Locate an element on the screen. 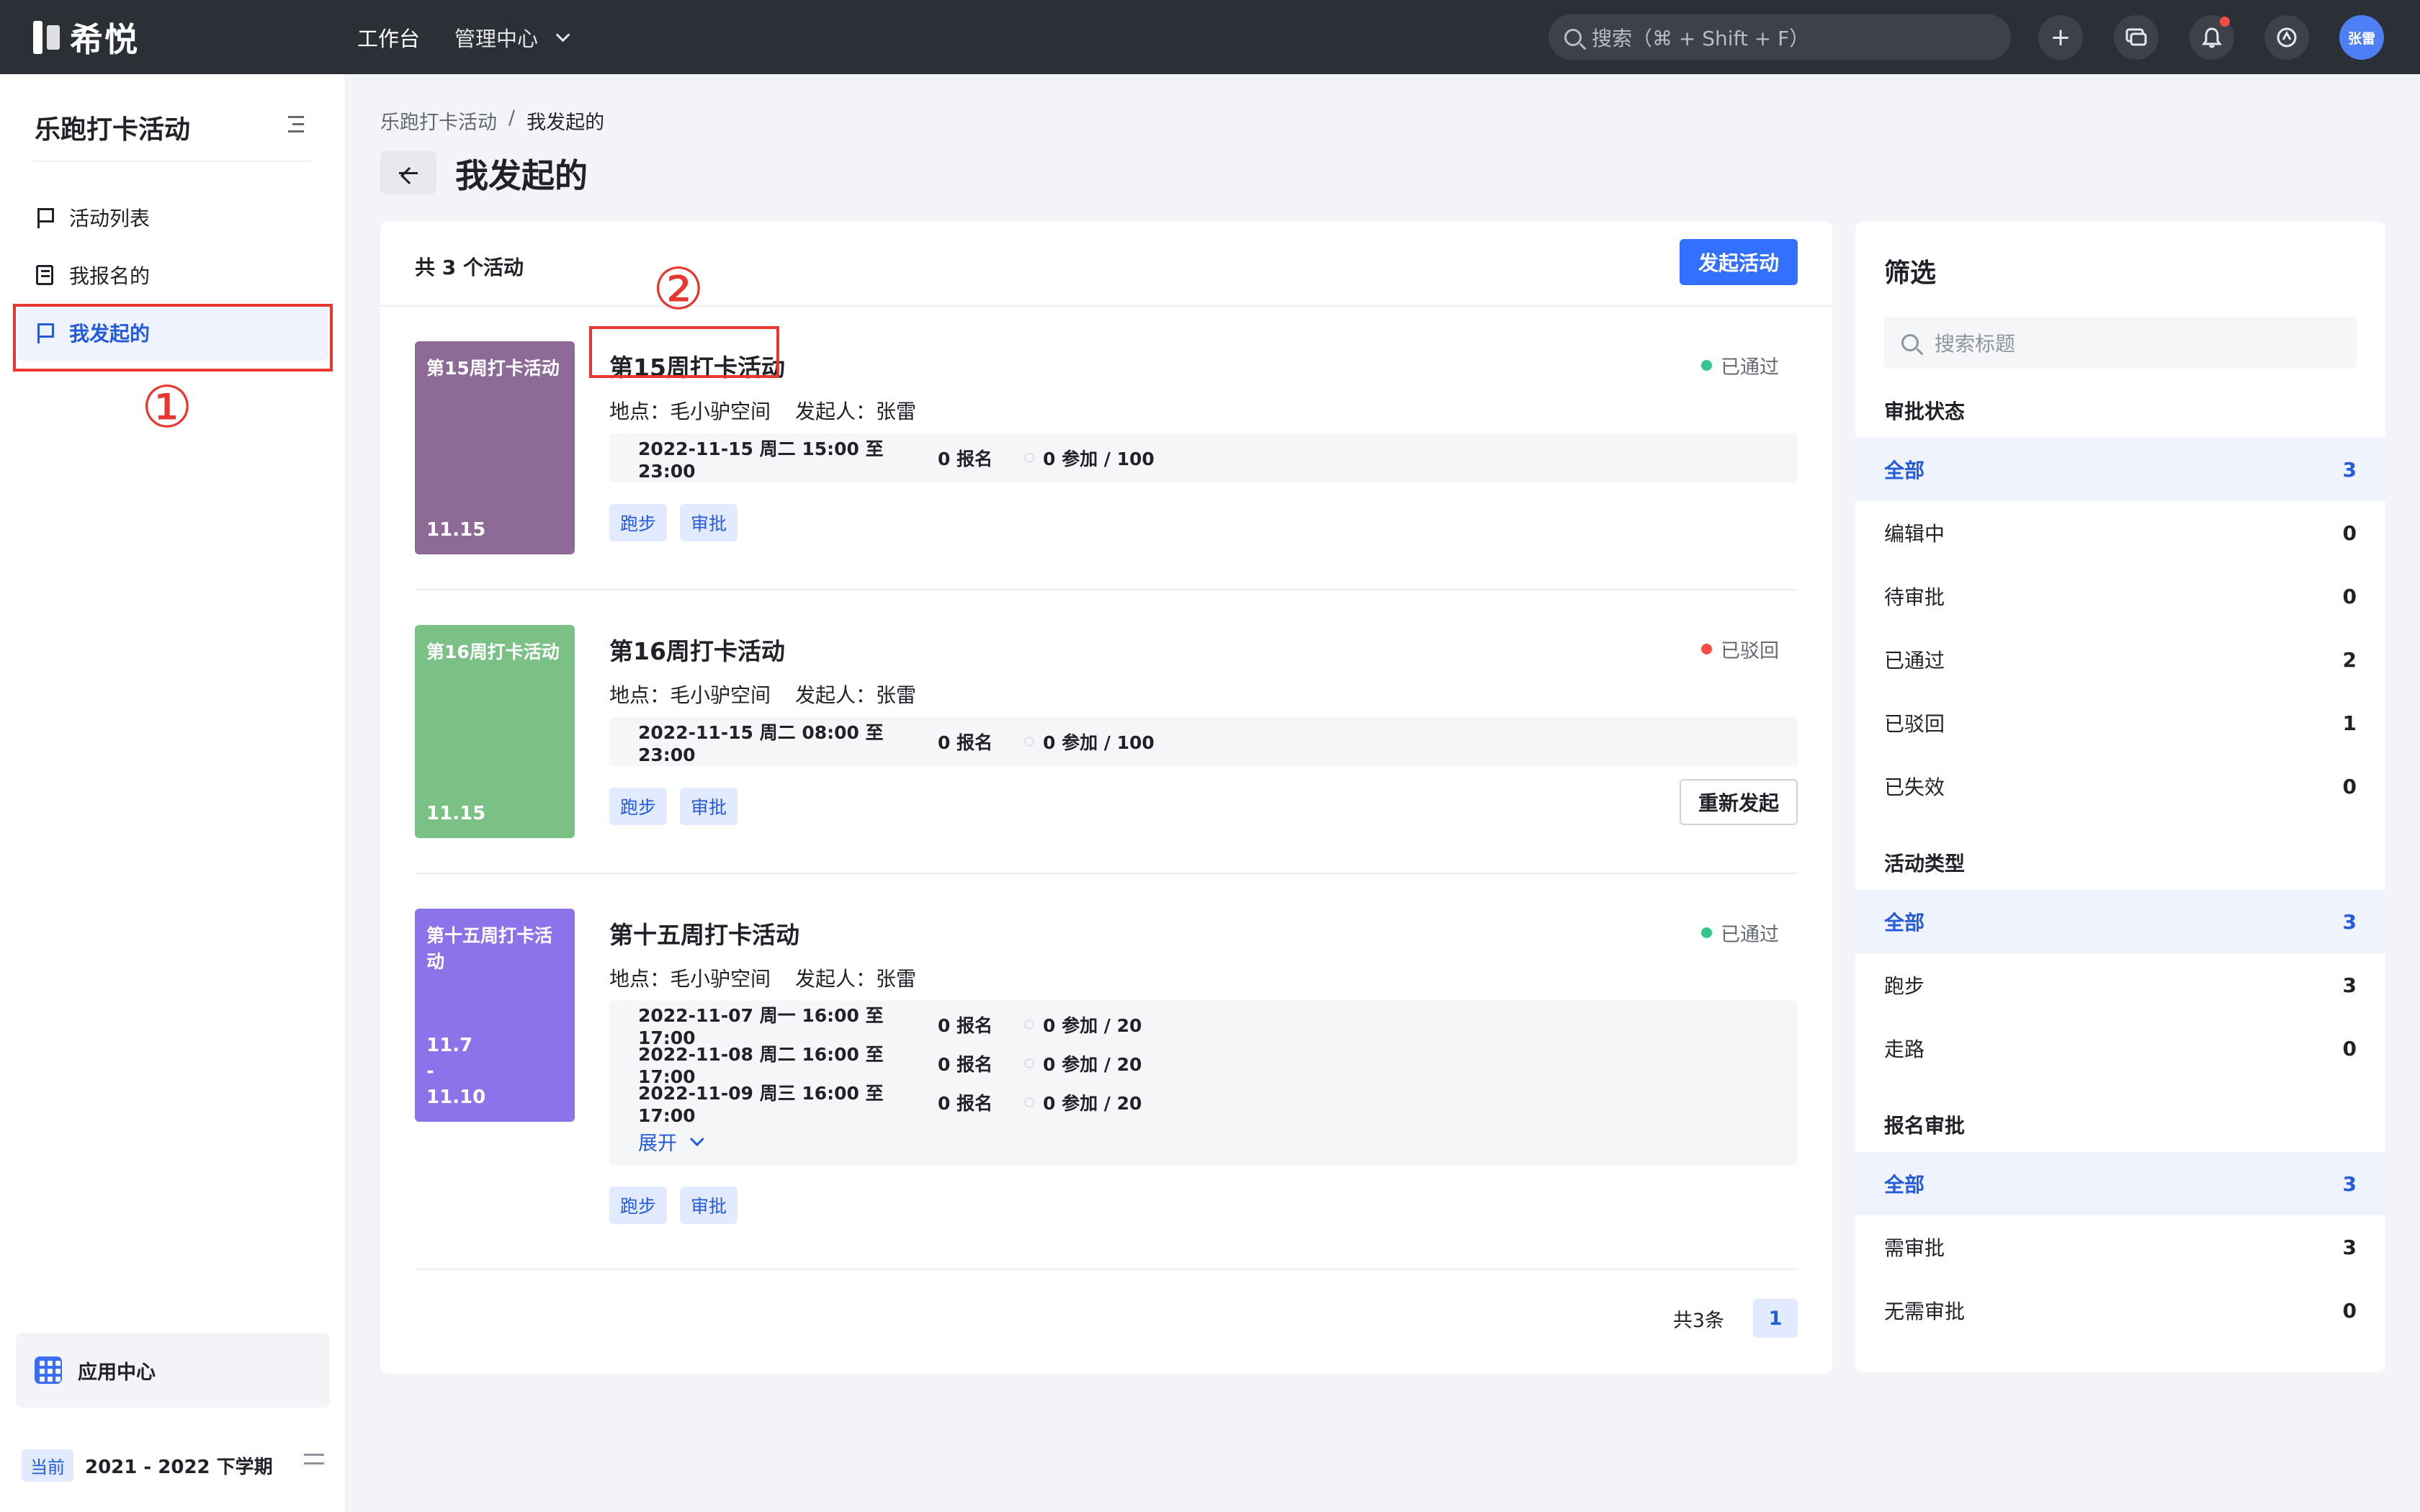 Image resolution: width=2420 pixels, height=1512 pixels. swap-icon is located at coordinates (314, 1459).